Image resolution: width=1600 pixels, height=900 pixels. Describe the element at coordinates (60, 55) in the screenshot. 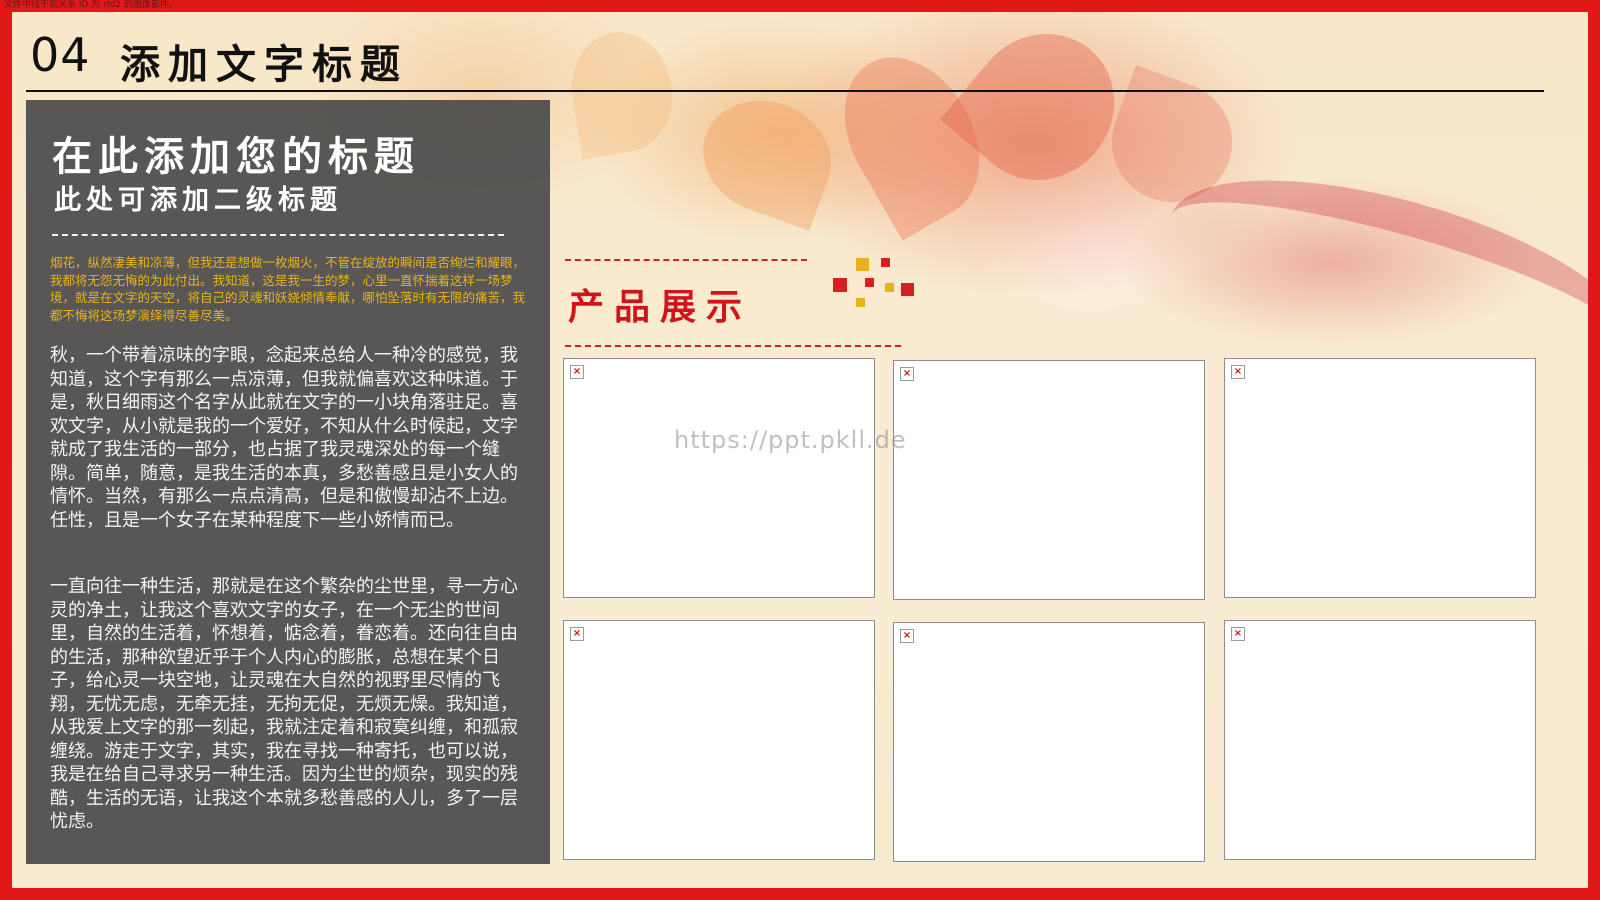

I see `section-number: 04` at that location.